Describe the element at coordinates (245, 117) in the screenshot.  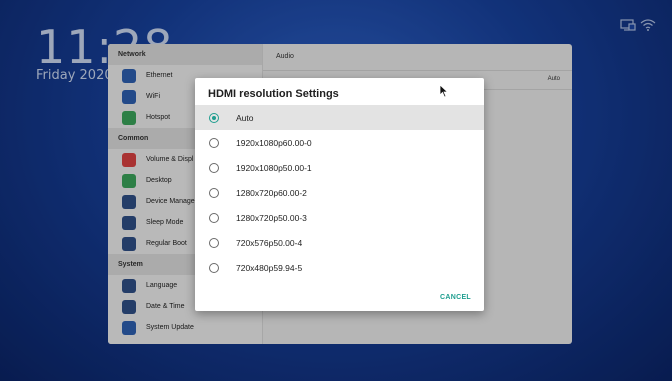
I see `option-label: Auto` at that location.